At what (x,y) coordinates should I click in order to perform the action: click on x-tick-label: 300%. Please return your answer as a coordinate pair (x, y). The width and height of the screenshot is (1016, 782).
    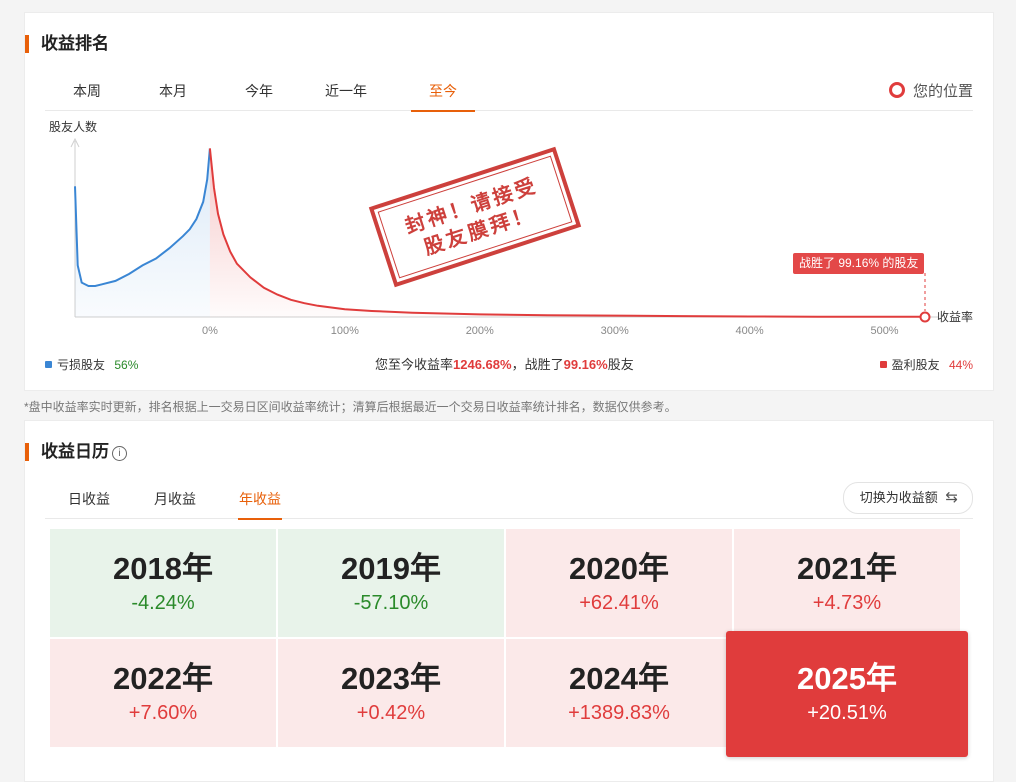
    Looking at the image, I should click on (615, 331).